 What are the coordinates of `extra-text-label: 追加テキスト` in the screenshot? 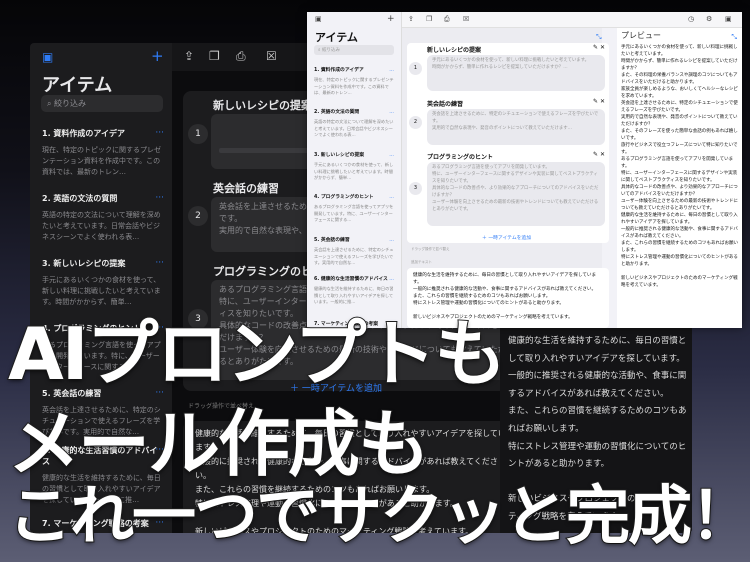 It's located at (421, 262).